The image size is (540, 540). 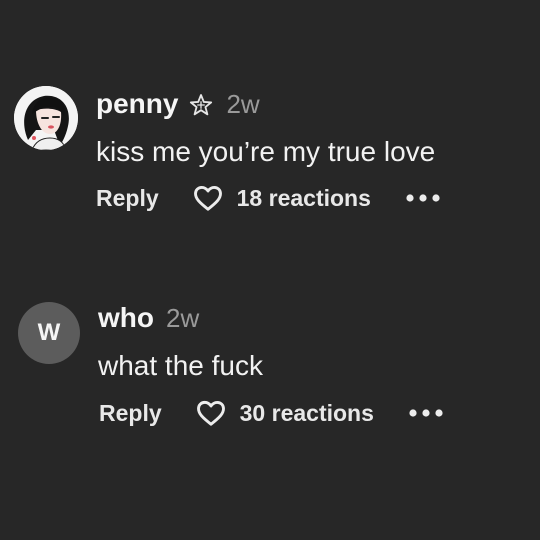 I want to click on comment-header: who 2w, so click(x=148, y=318).